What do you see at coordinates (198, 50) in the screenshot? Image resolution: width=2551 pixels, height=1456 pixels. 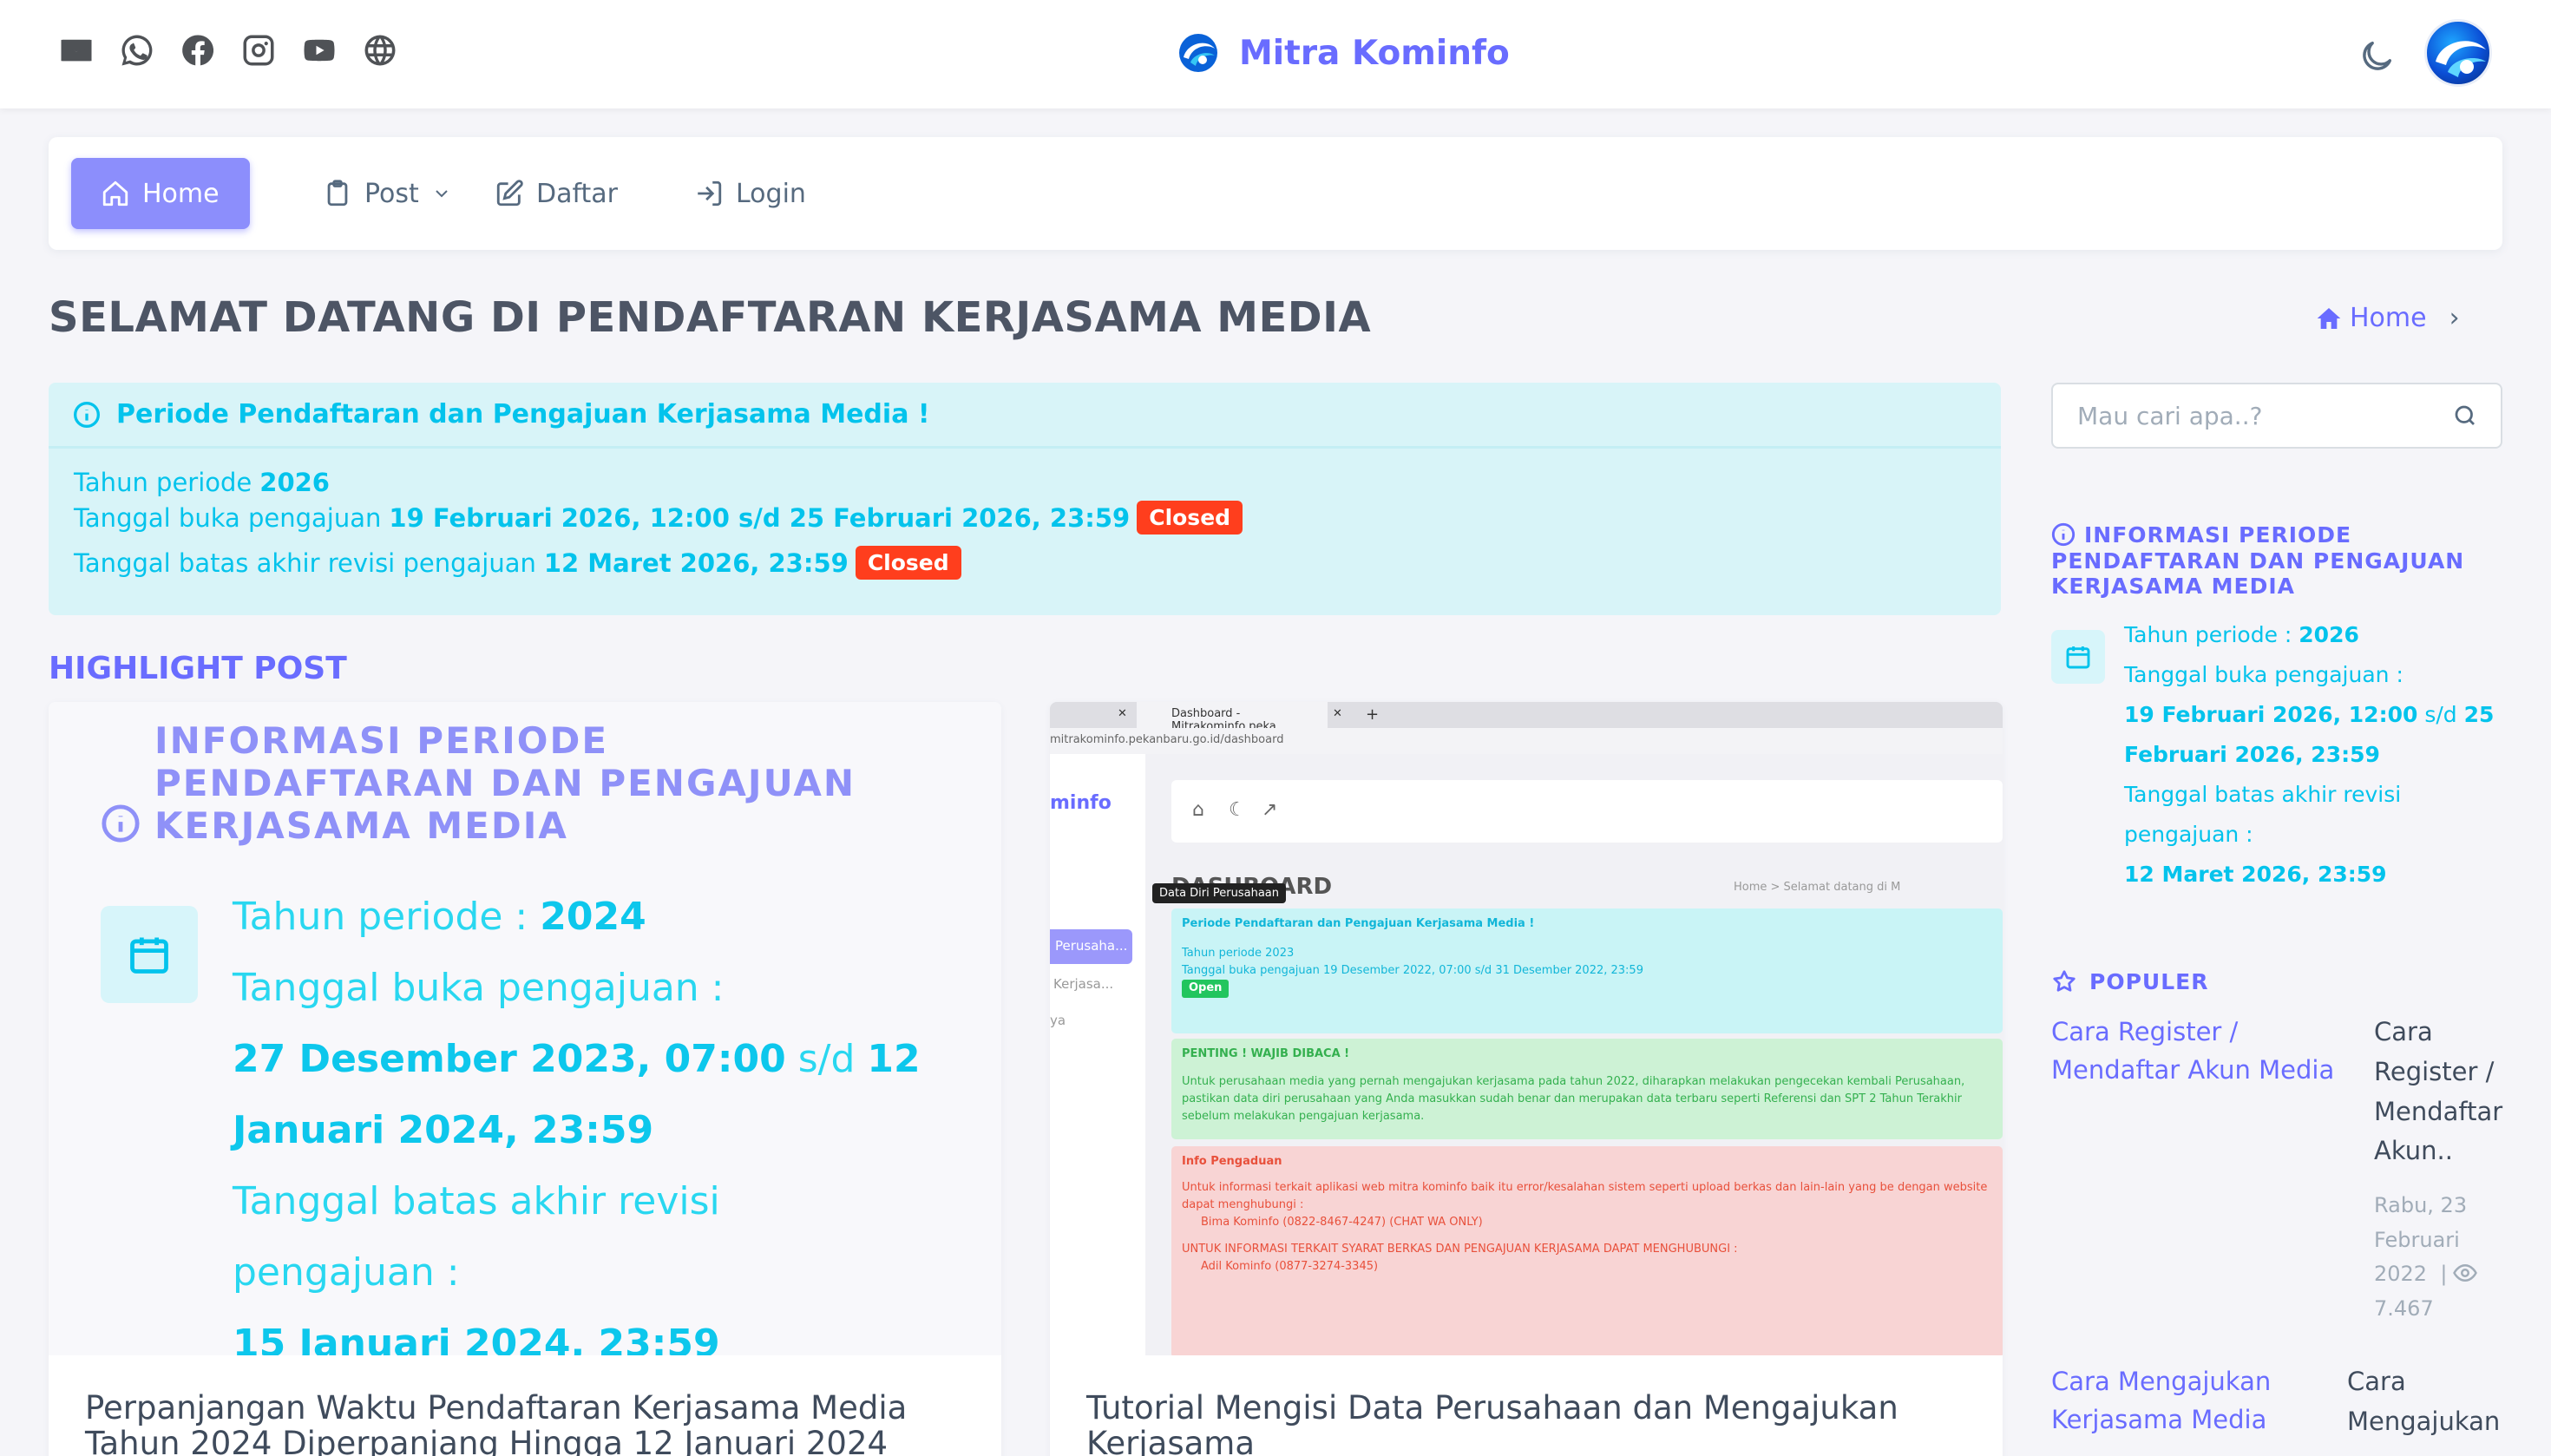 I see `facebook-icon` at bounding box center [198, 50].